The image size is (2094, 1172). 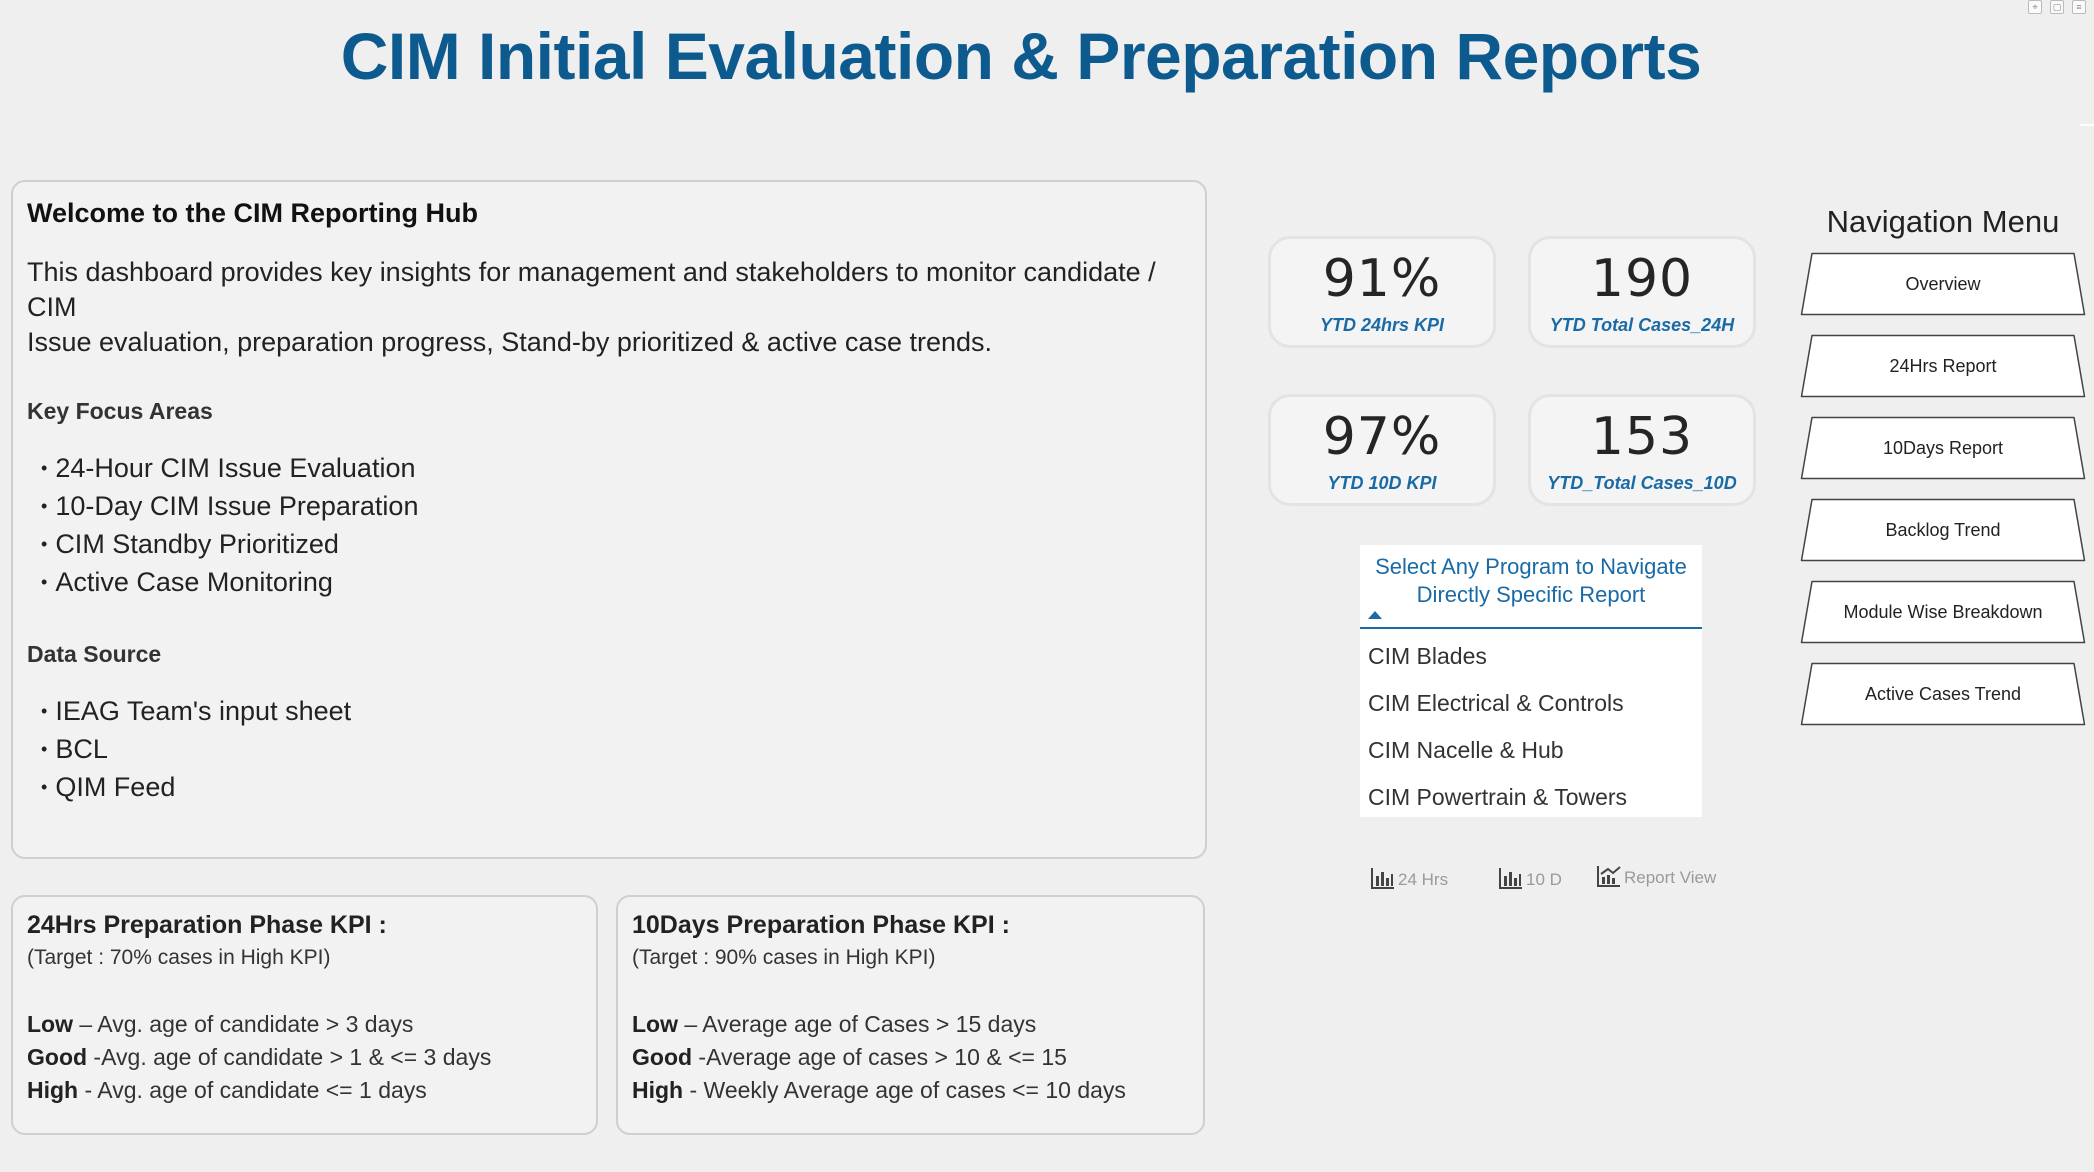 I want to click on caret-up-icon, so click(x=1375, y=615).